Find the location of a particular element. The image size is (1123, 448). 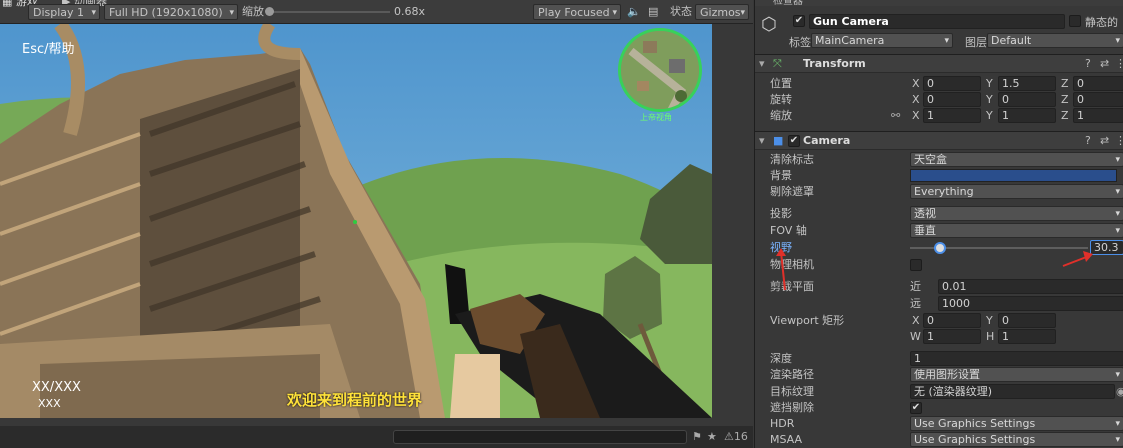

info-icon: ⚠ is located at coordinates (729, 436).